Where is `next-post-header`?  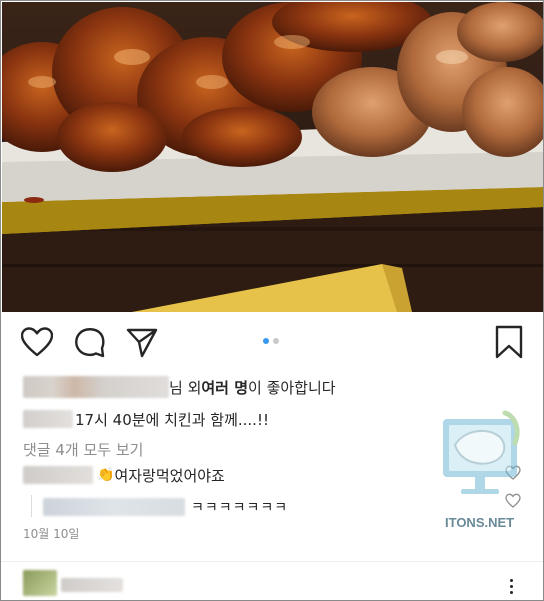 next-post-header is located at coordinates (272, 580).